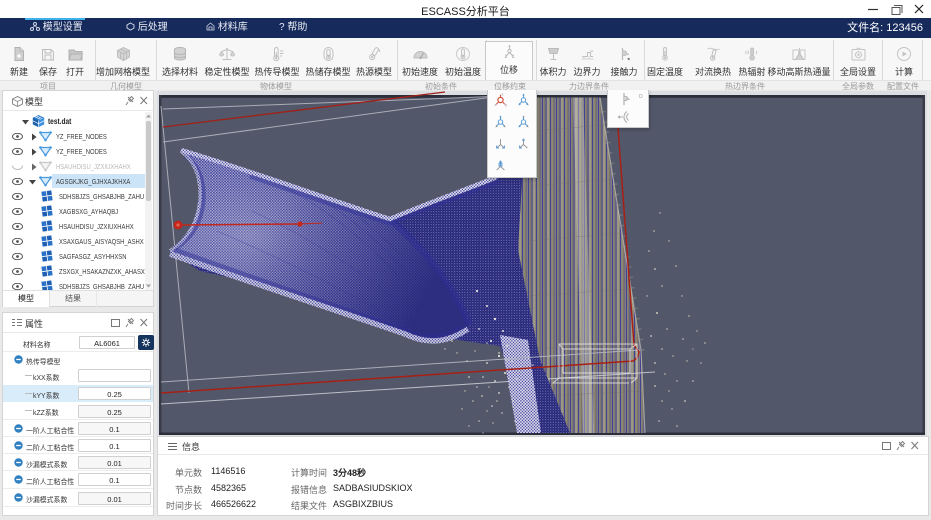 The image size is (931, 520). What do you see at coordinates (496, 104) in the screenshot?
I see `svg-text: x` at bounding box center [496, 104].